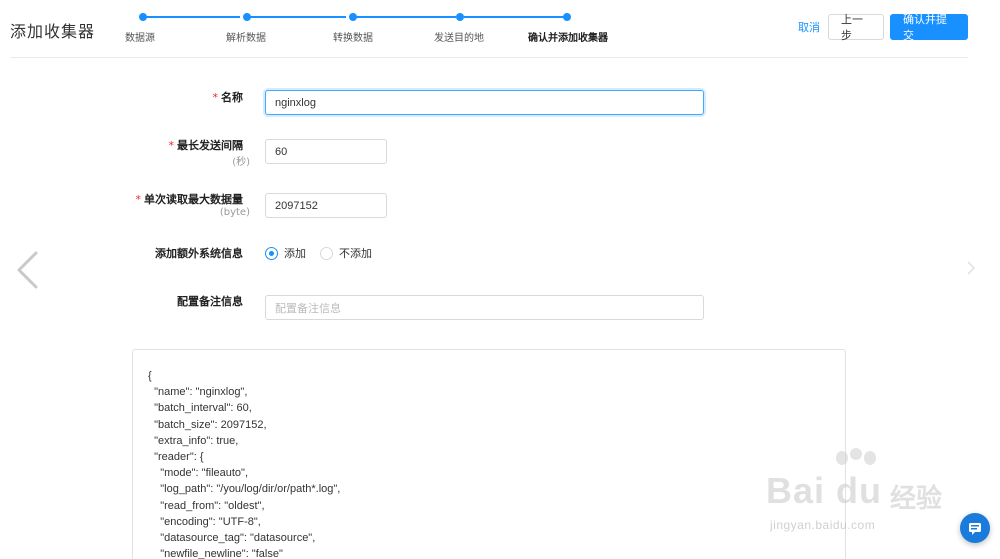 This screenshot has height=559, width=1000. I want to click on batch-size-unit: (byte), so click(234, 212).